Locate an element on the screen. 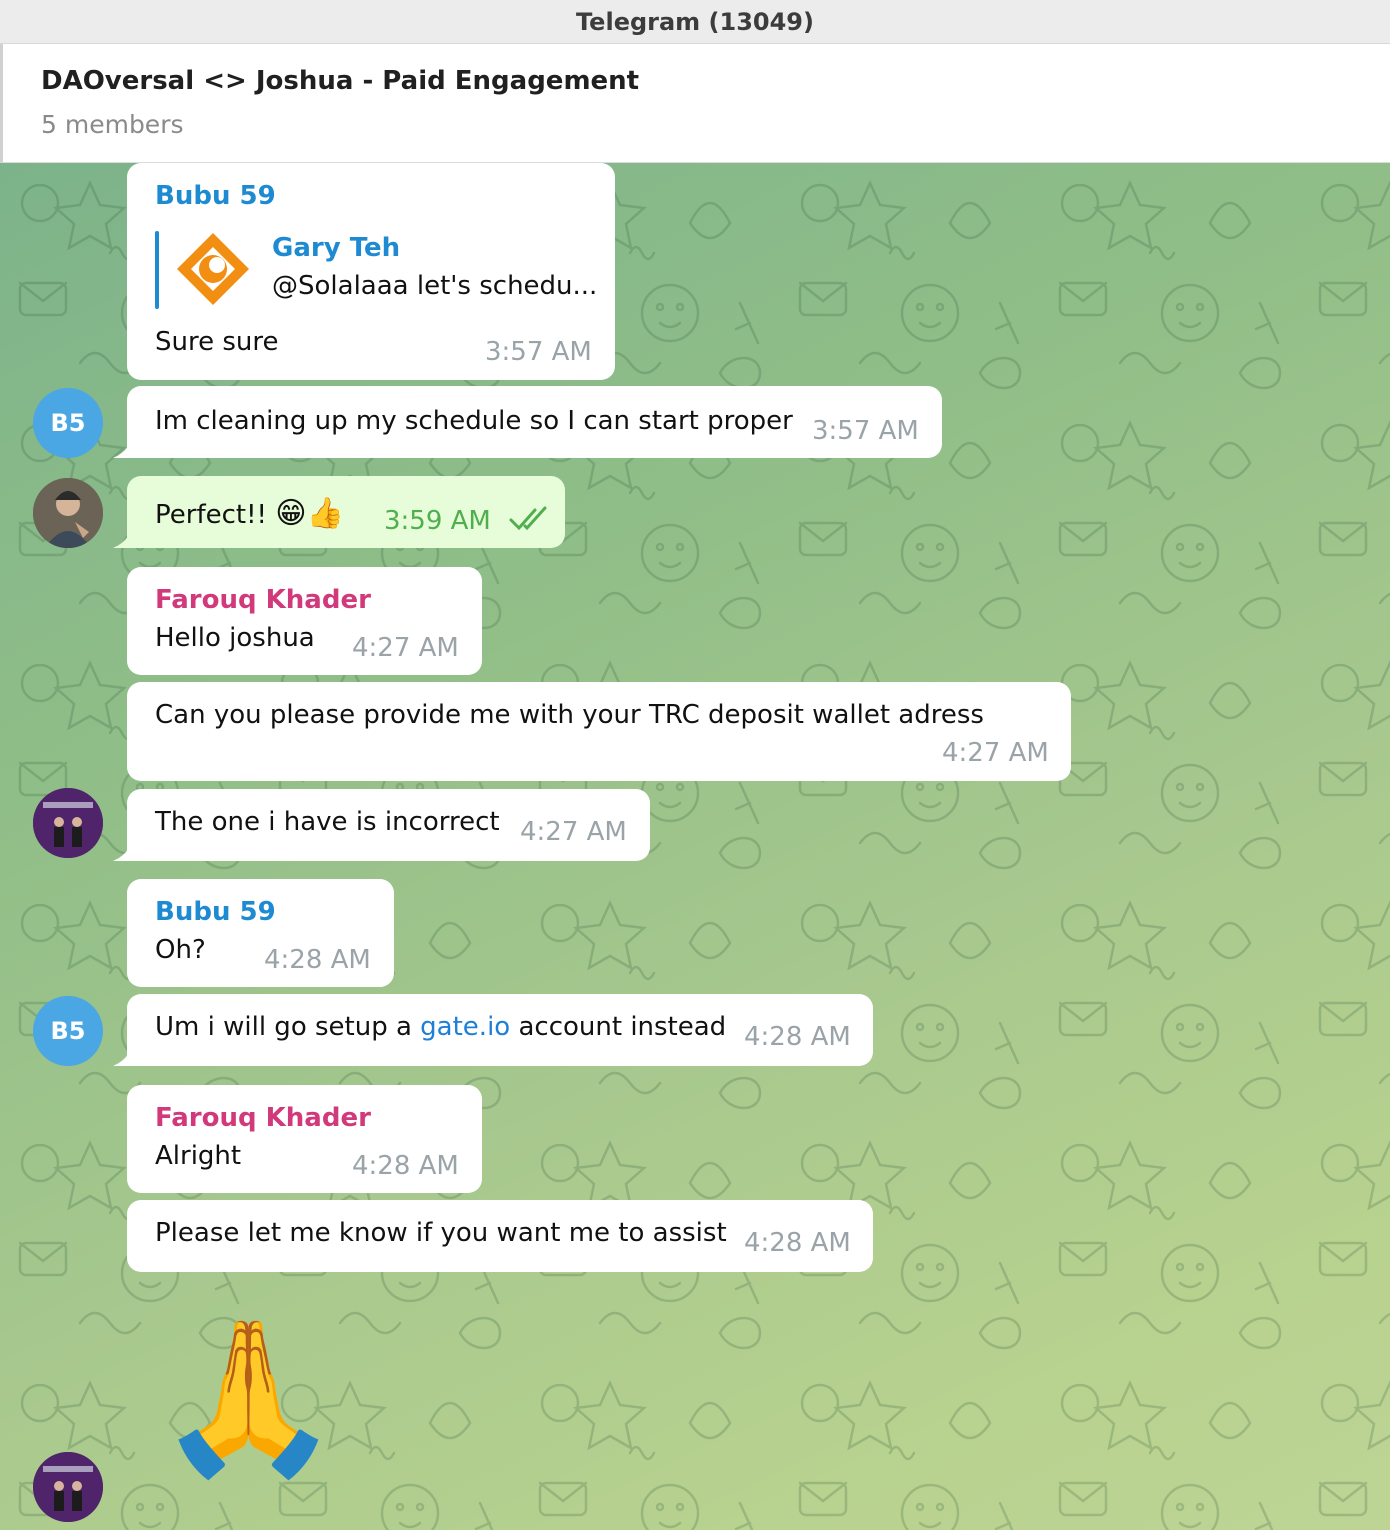 This screenshot has width=1390, height=1530. message-text: Sure sure is located at coordinates (217, 342).